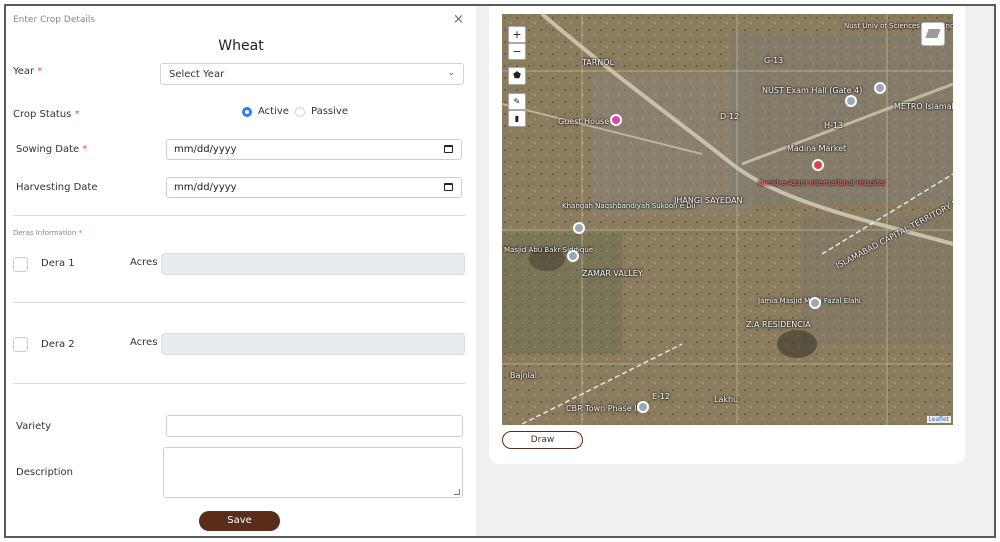 This screenshot has height=542, width=1000. What do you see at coordinates (451, 73) in the screenshot?
I see `chevron-down-icon: ⌄` at bounding box center [451, 73].